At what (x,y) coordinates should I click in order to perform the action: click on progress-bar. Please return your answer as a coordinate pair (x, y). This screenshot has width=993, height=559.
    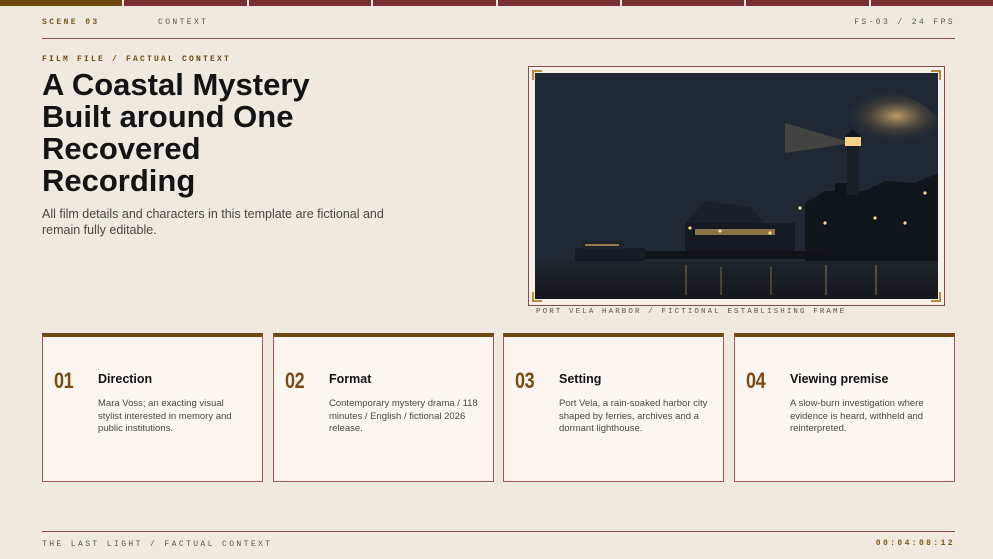
    Looking at the image, I should click on (496, 3).